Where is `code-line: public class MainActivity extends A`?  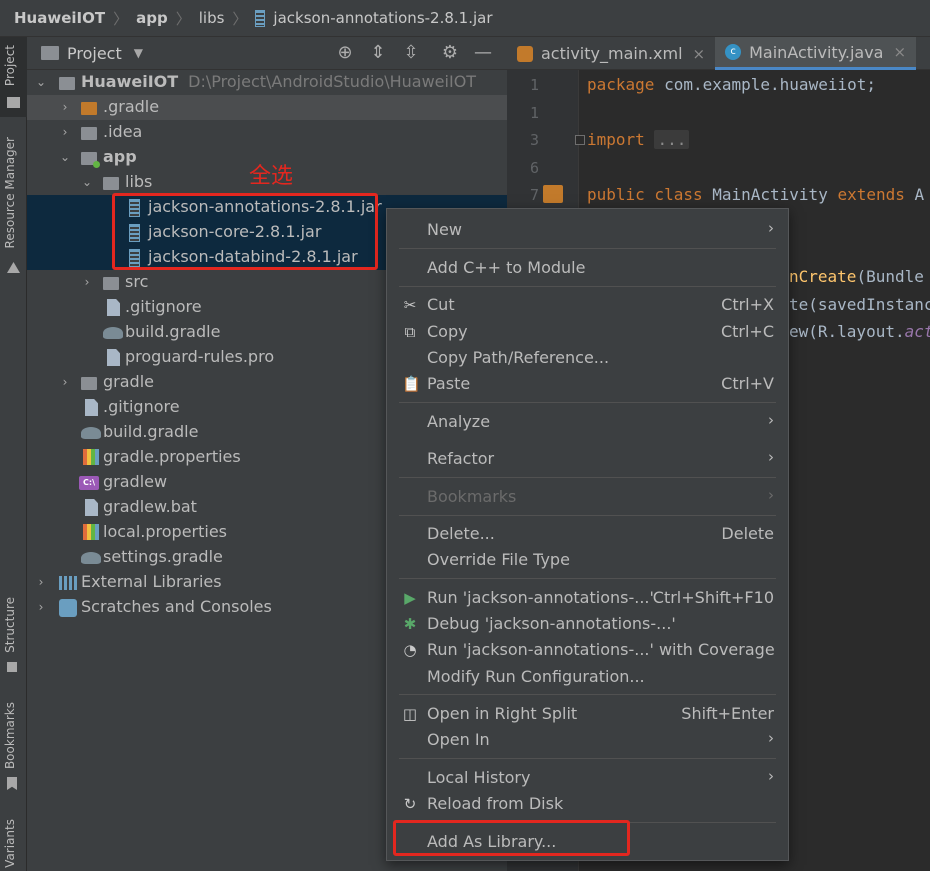 code-line: public class MainActivity extends A is located at coordinates (756, 194).